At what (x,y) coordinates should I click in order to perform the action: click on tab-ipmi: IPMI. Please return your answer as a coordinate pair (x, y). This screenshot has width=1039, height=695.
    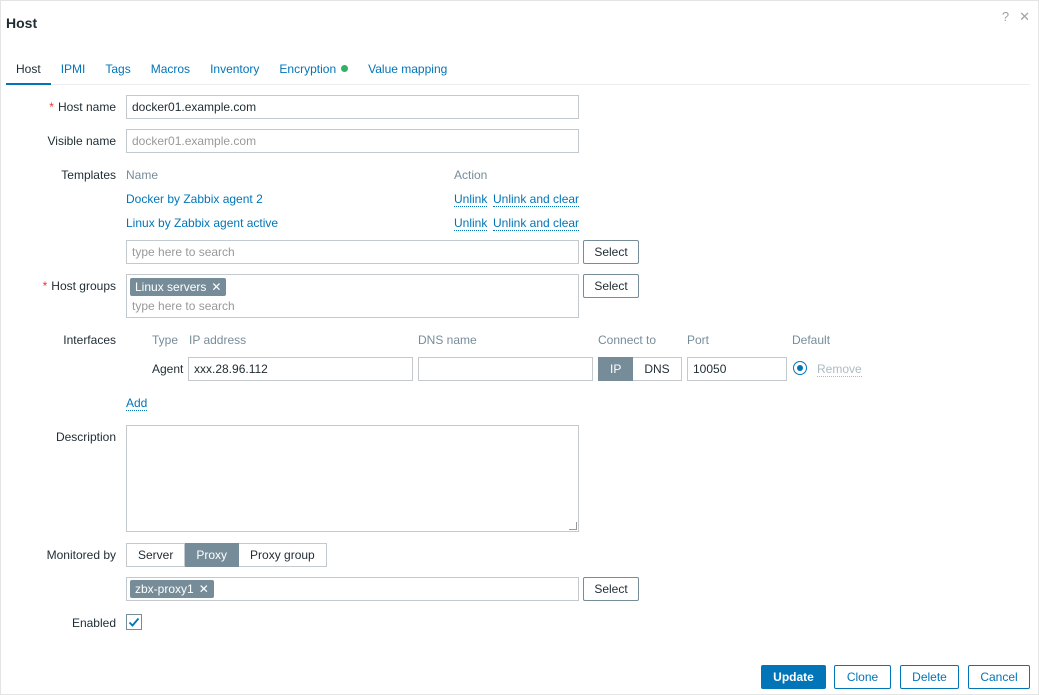
    Looking at the image, I should click on (73, 71).